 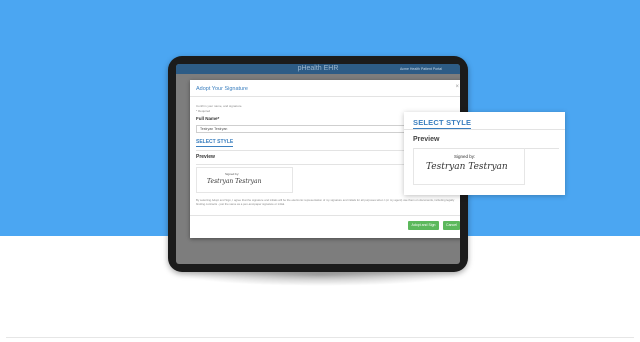 I want to click on modal-header-divider, so click(x=325, y=96).